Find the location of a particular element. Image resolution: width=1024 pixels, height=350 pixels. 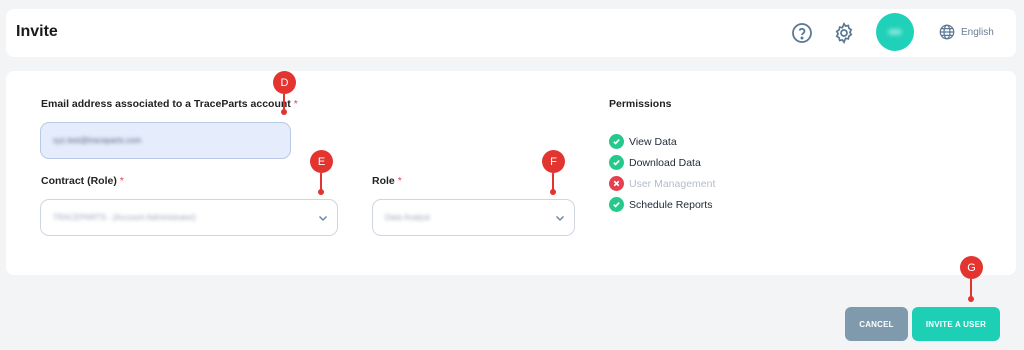

marker-f: F is located at coordinates (553, 161).